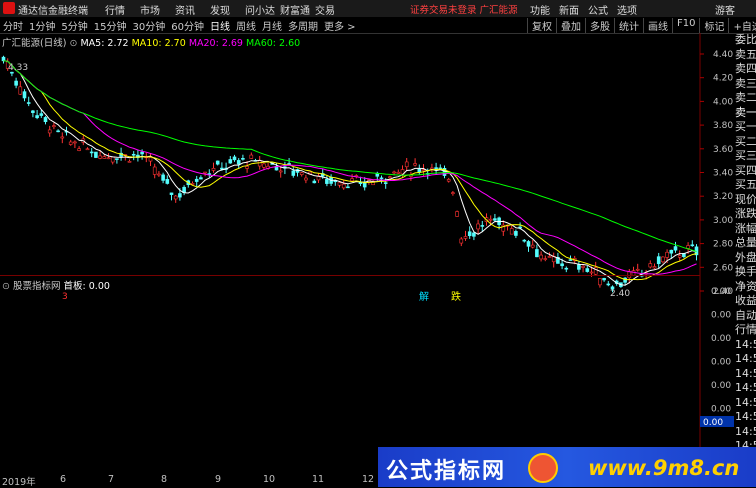 Image resolution: width=756 pixels, height=488 pixels. What do you see at coordinates (189, 480) in the screenshot?
I see `time-axis: 2019年 6 7 8 9 10 11 12` at bounding box center [189, 480].